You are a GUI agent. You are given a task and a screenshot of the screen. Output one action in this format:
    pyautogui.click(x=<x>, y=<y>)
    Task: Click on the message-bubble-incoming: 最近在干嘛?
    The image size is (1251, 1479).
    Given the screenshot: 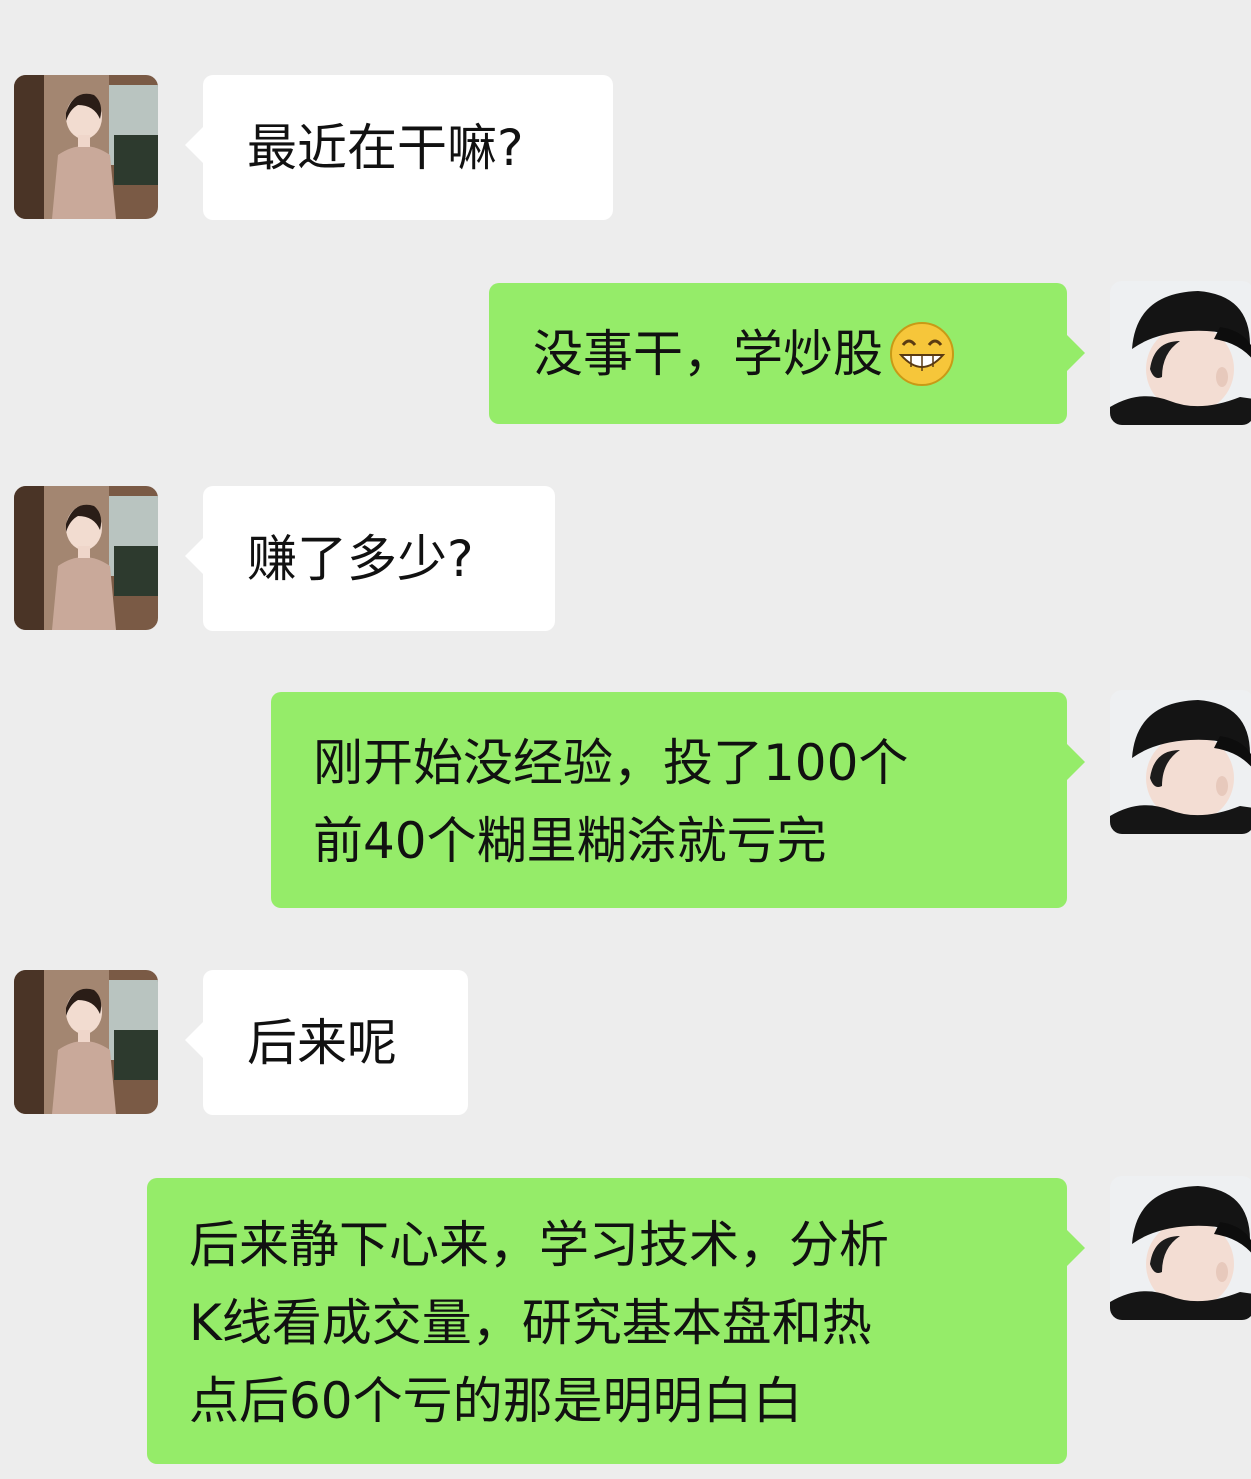 What is the action you would take?
    pyautogui.click(x=399, y=147)
    